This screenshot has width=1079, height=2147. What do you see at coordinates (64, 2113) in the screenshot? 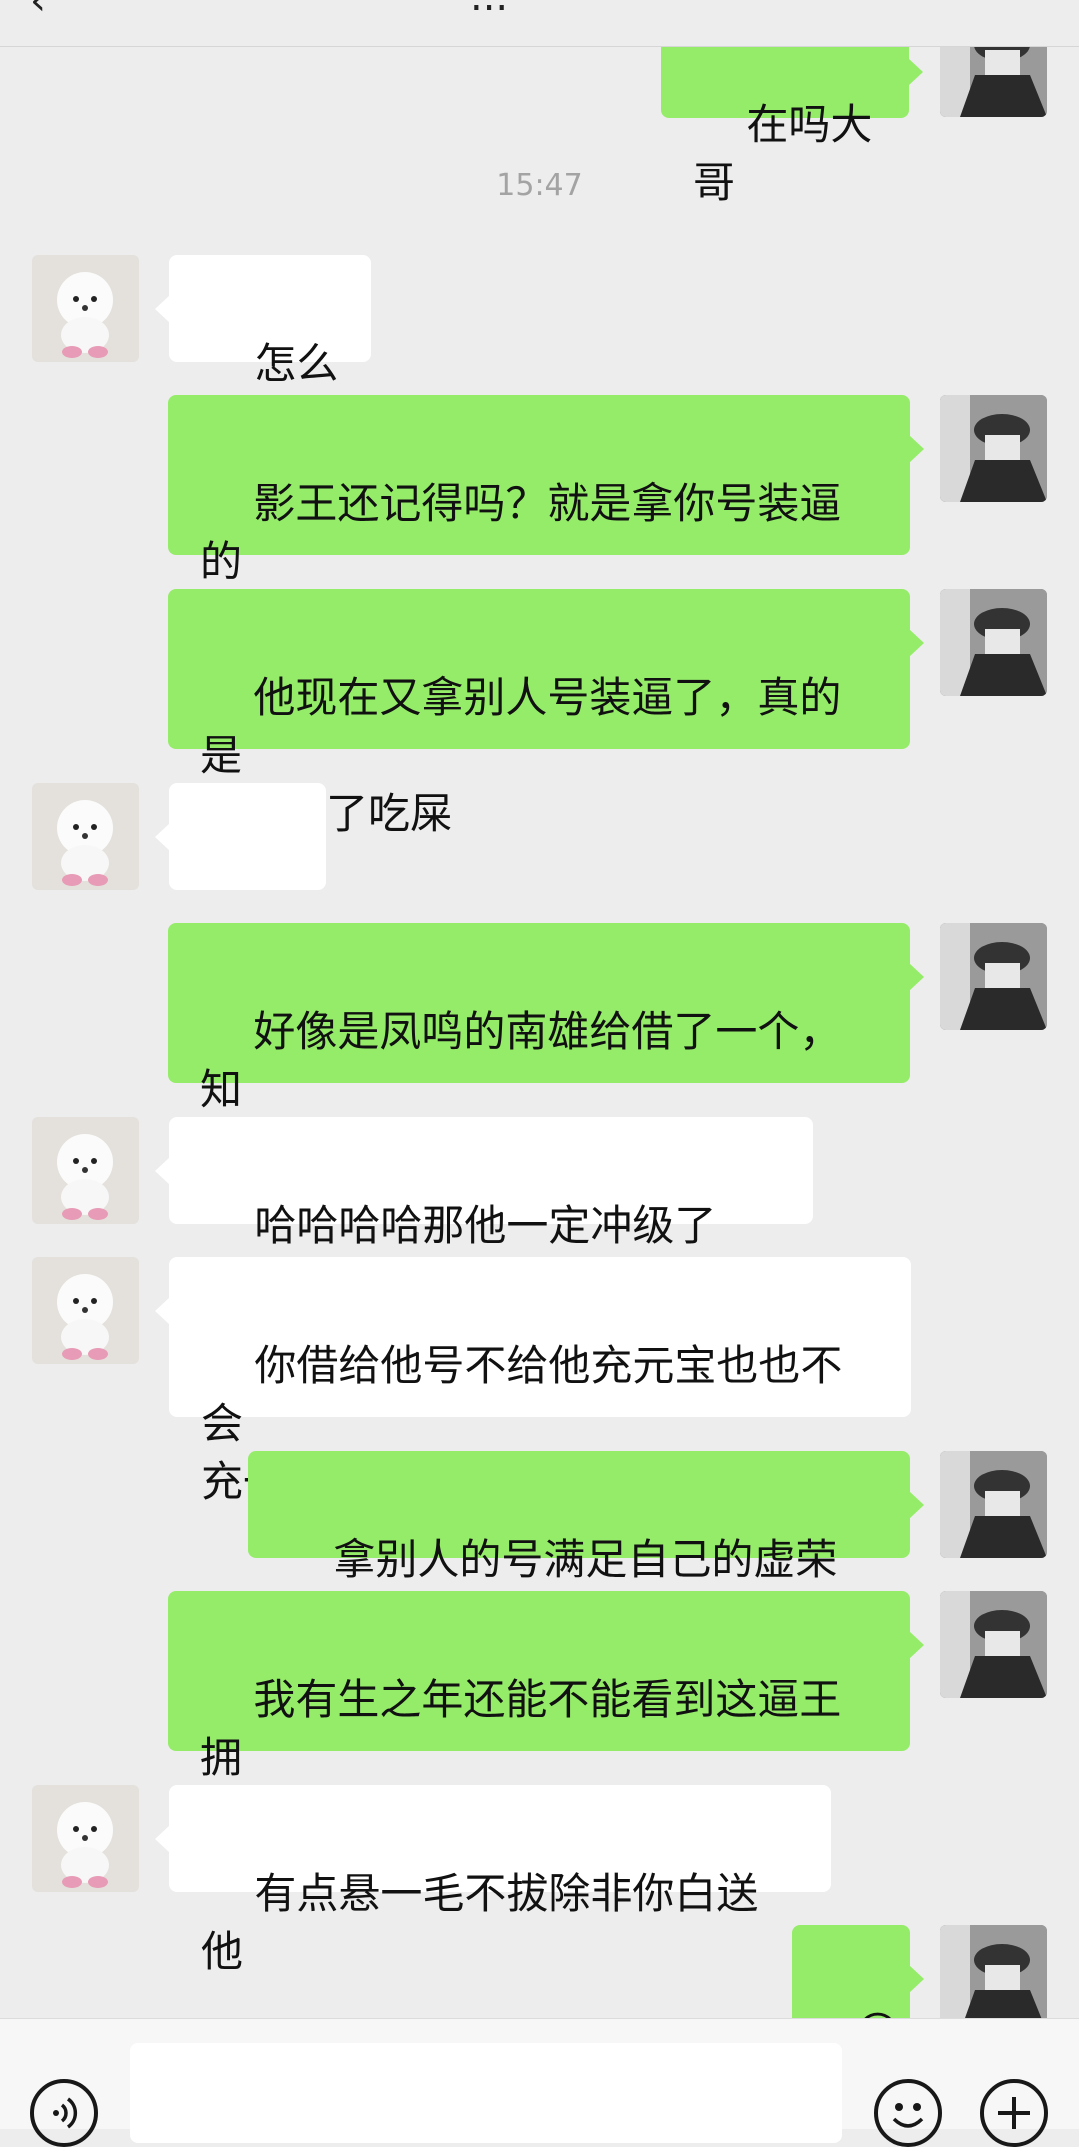
I see `voice-icon` at bounding box center [64, 2113].